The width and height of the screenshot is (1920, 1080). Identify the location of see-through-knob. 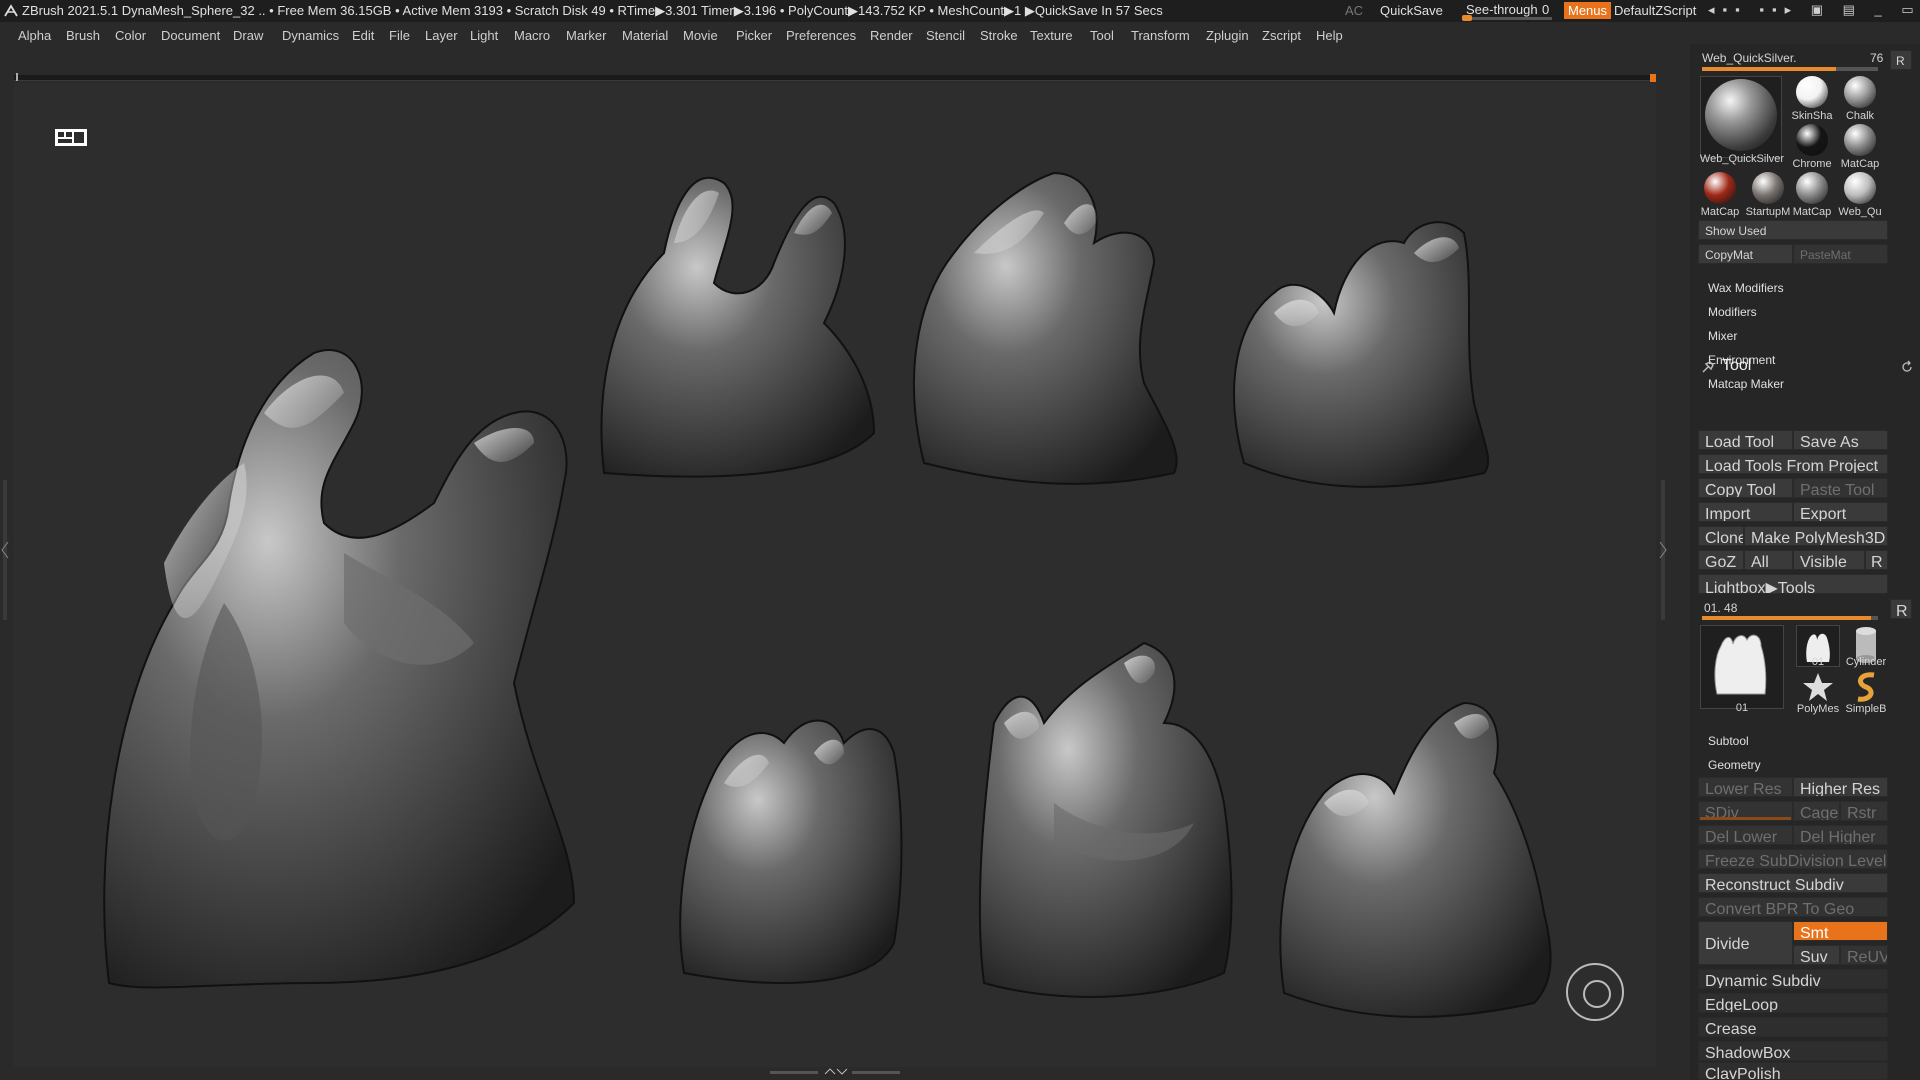
(1467, 18).